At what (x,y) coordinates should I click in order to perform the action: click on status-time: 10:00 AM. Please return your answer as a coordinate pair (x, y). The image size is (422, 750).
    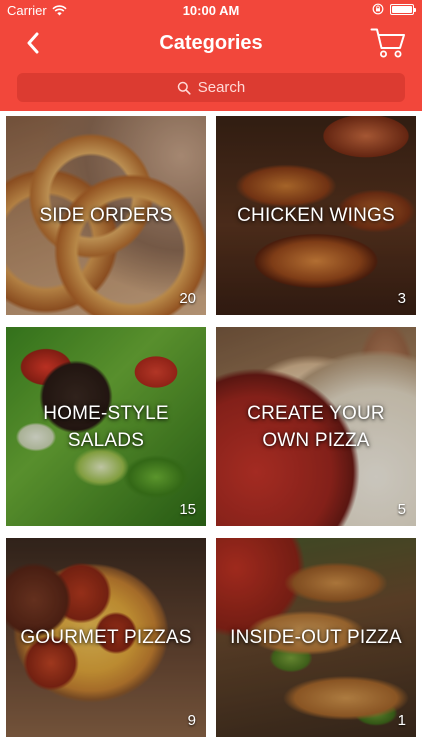
    Looking at the image, I should click on (211, 10).